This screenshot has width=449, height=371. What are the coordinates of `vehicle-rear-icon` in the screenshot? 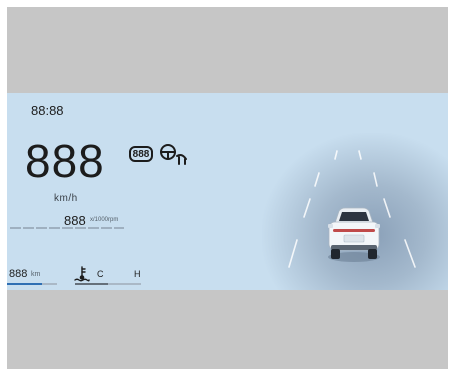 It's located at (354, 234).